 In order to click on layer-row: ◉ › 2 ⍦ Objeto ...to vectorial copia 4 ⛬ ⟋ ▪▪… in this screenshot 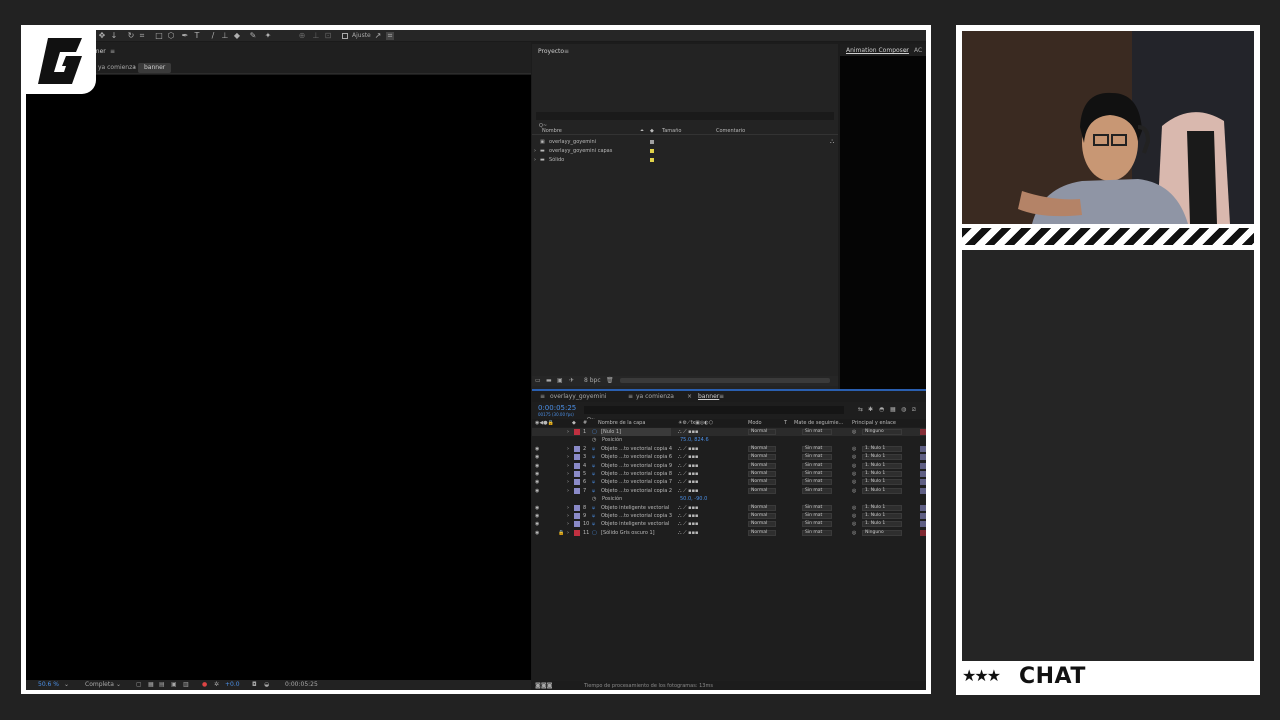, I will do `click(729, 449)`.